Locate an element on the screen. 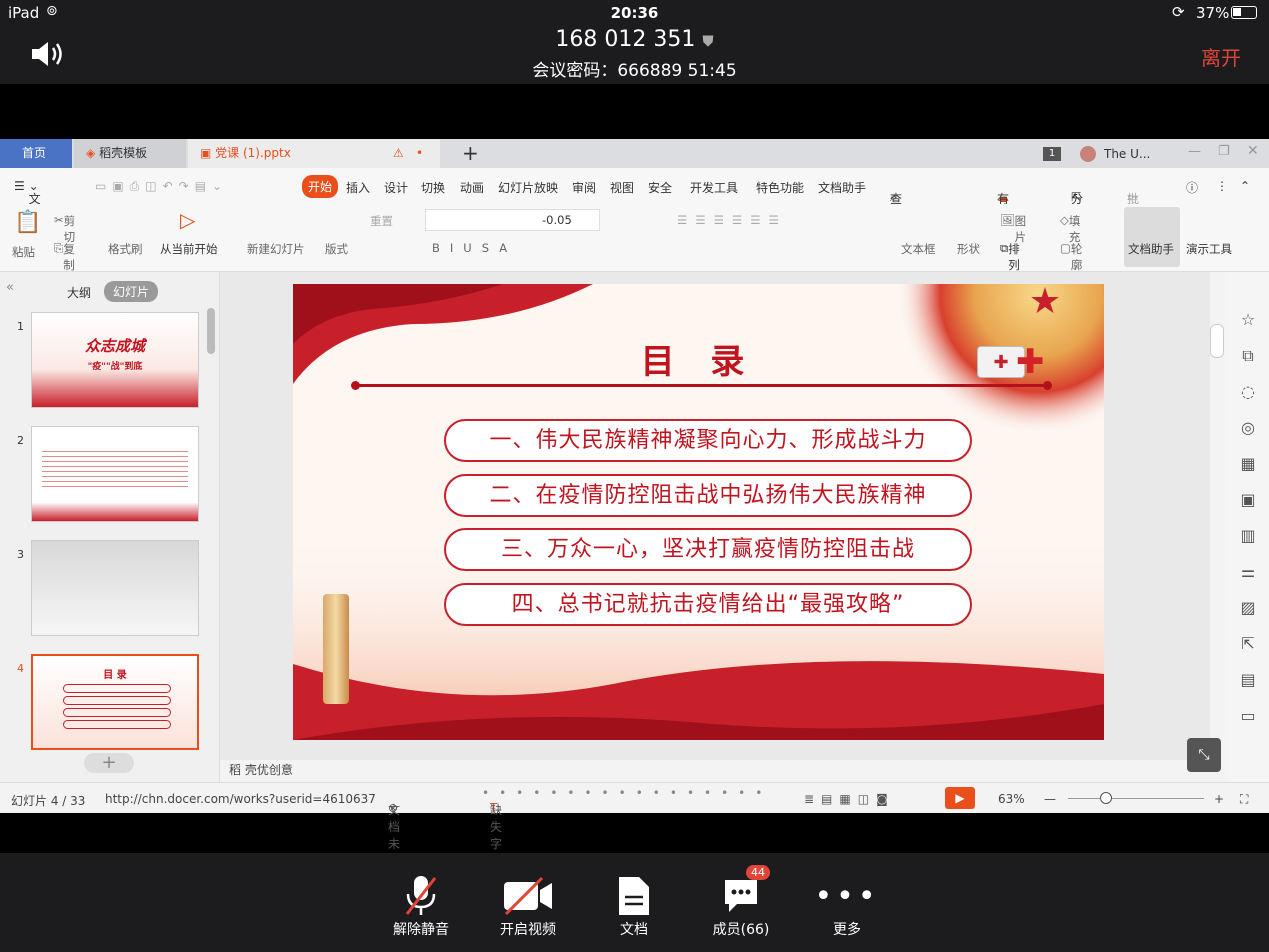 The height and width of the screenshot is (952, 1269). play-slideshow-icon: ▶ is located at coordinates (960, 798).